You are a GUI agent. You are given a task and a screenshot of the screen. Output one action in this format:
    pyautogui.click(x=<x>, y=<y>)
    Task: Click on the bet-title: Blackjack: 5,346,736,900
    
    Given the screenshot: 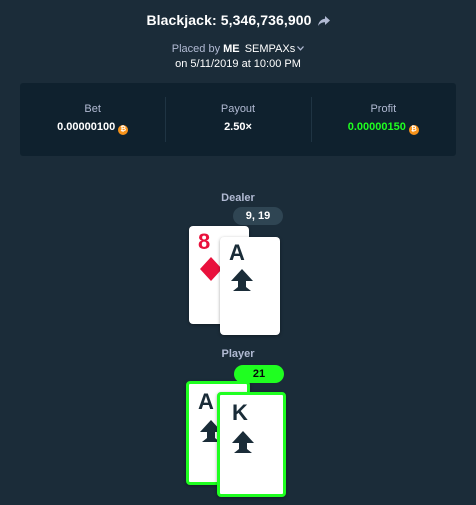 What is the action you would take?
    pyautogui.click(x=229, y=20)
    